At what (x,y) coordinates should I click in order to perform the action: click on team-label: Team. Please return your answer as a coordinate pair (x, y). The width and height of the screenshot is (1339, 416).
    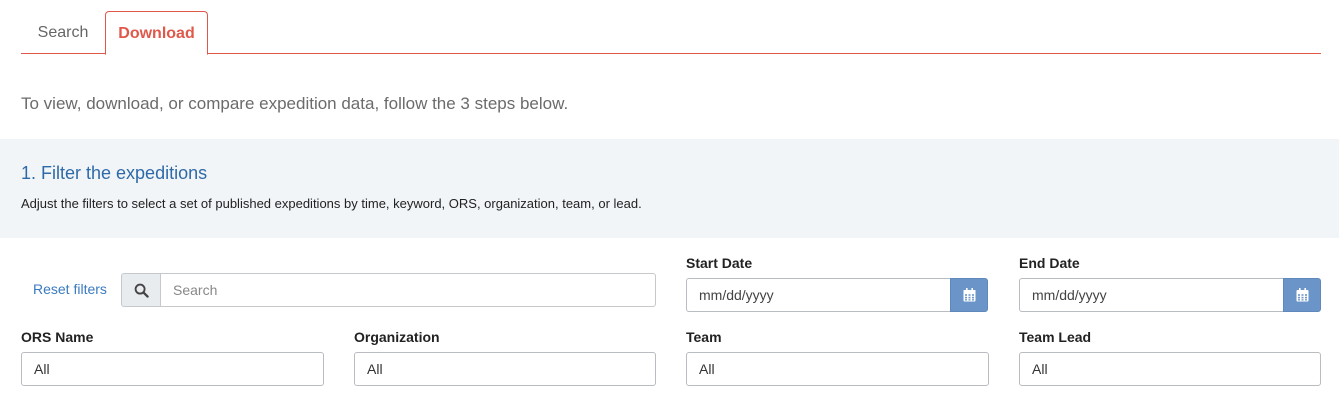
    Looking at the image, I should click on (704, 337).